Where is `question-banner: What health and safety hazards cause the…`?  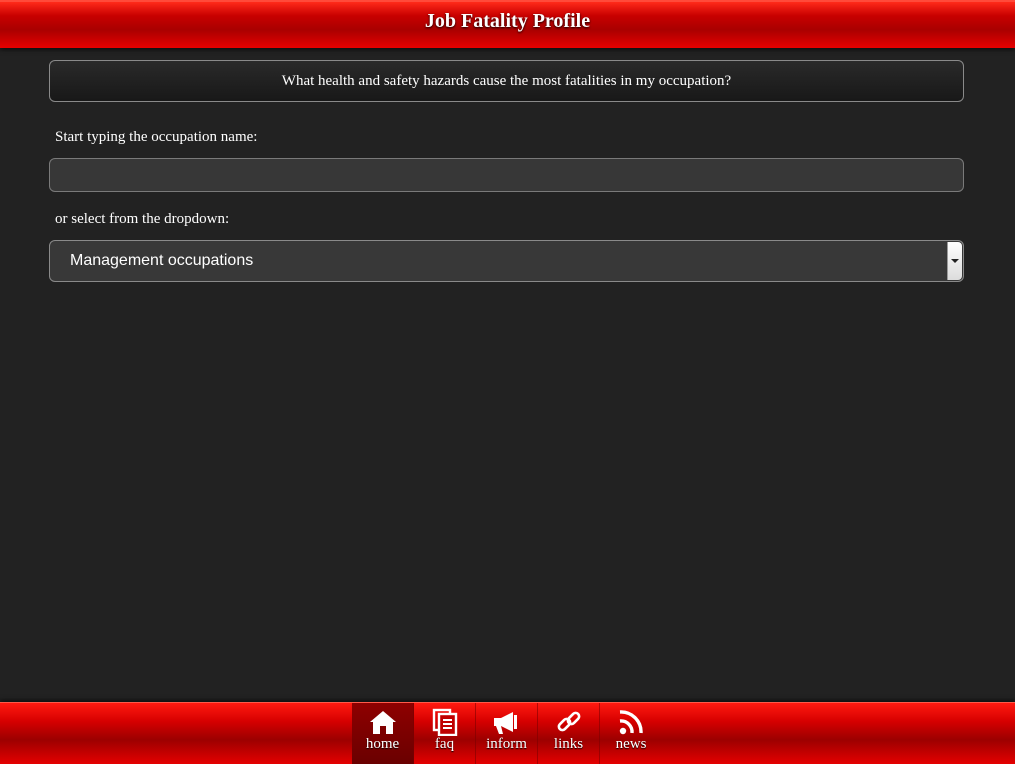 question-banner: What health and safety hazards cause the… is located at coordinates (506, 81).